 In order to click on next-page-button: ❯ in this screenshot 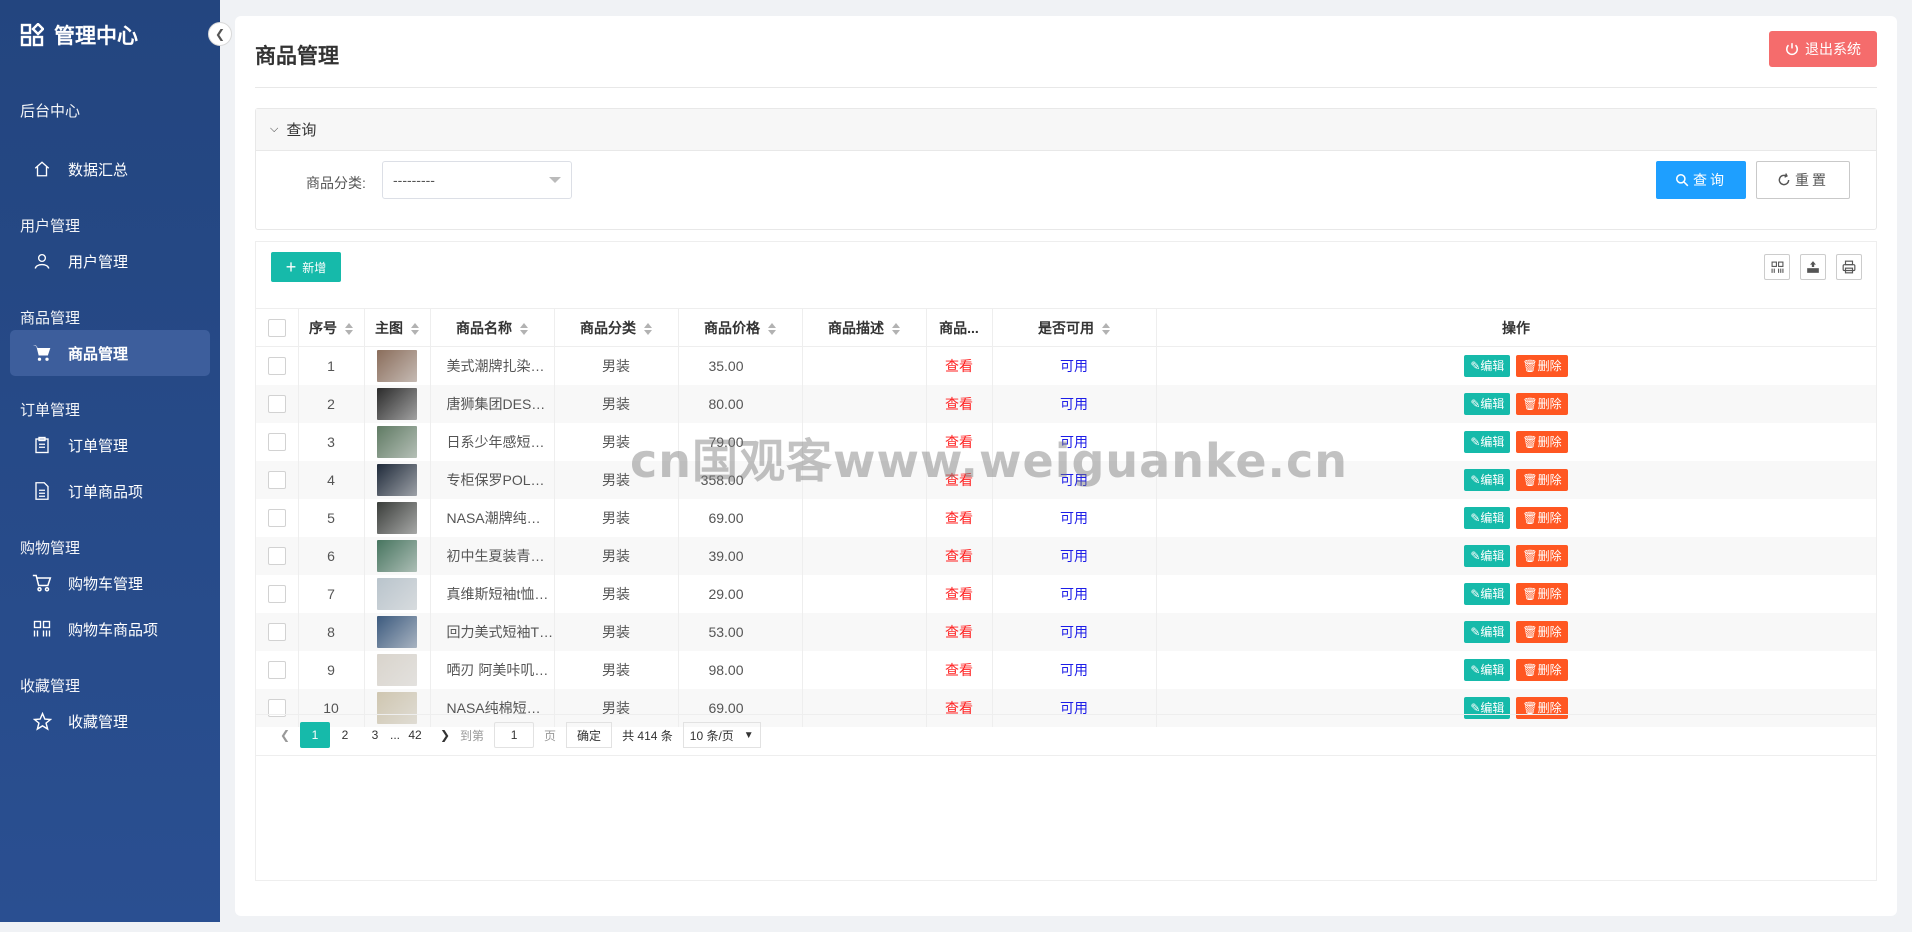, I will do `click(445, 735)`.